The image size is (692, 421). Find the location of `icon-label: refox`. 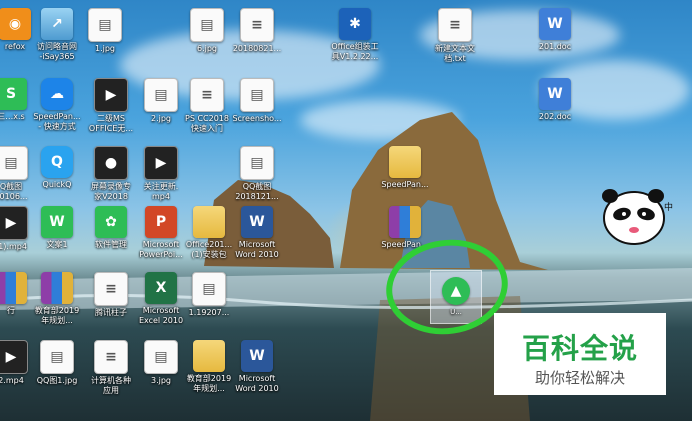

icon-label: refox is located at coordinates (15, 46).